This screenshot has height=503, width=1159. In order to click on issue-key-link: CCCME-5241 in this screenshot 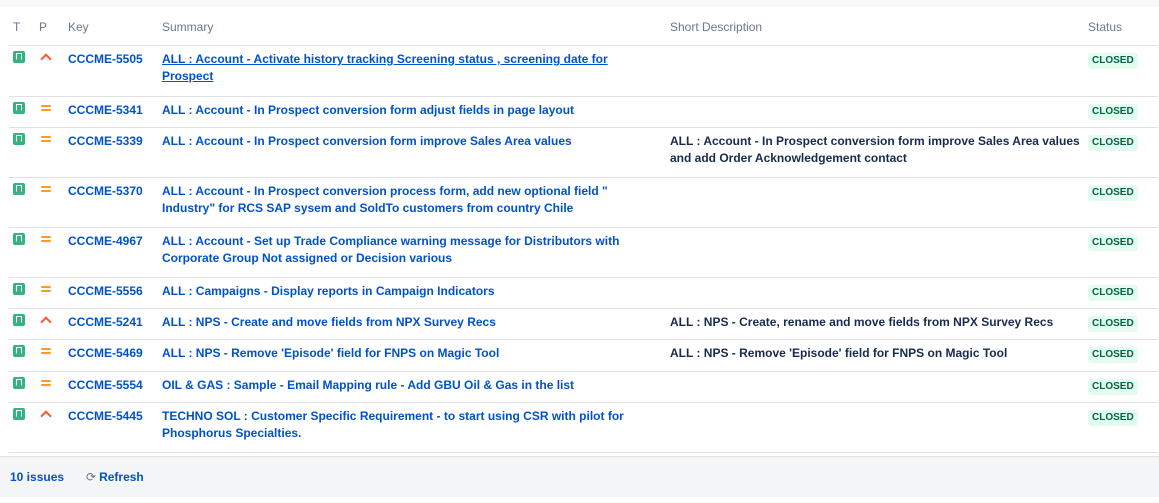, I will do `click(105, 322)`.